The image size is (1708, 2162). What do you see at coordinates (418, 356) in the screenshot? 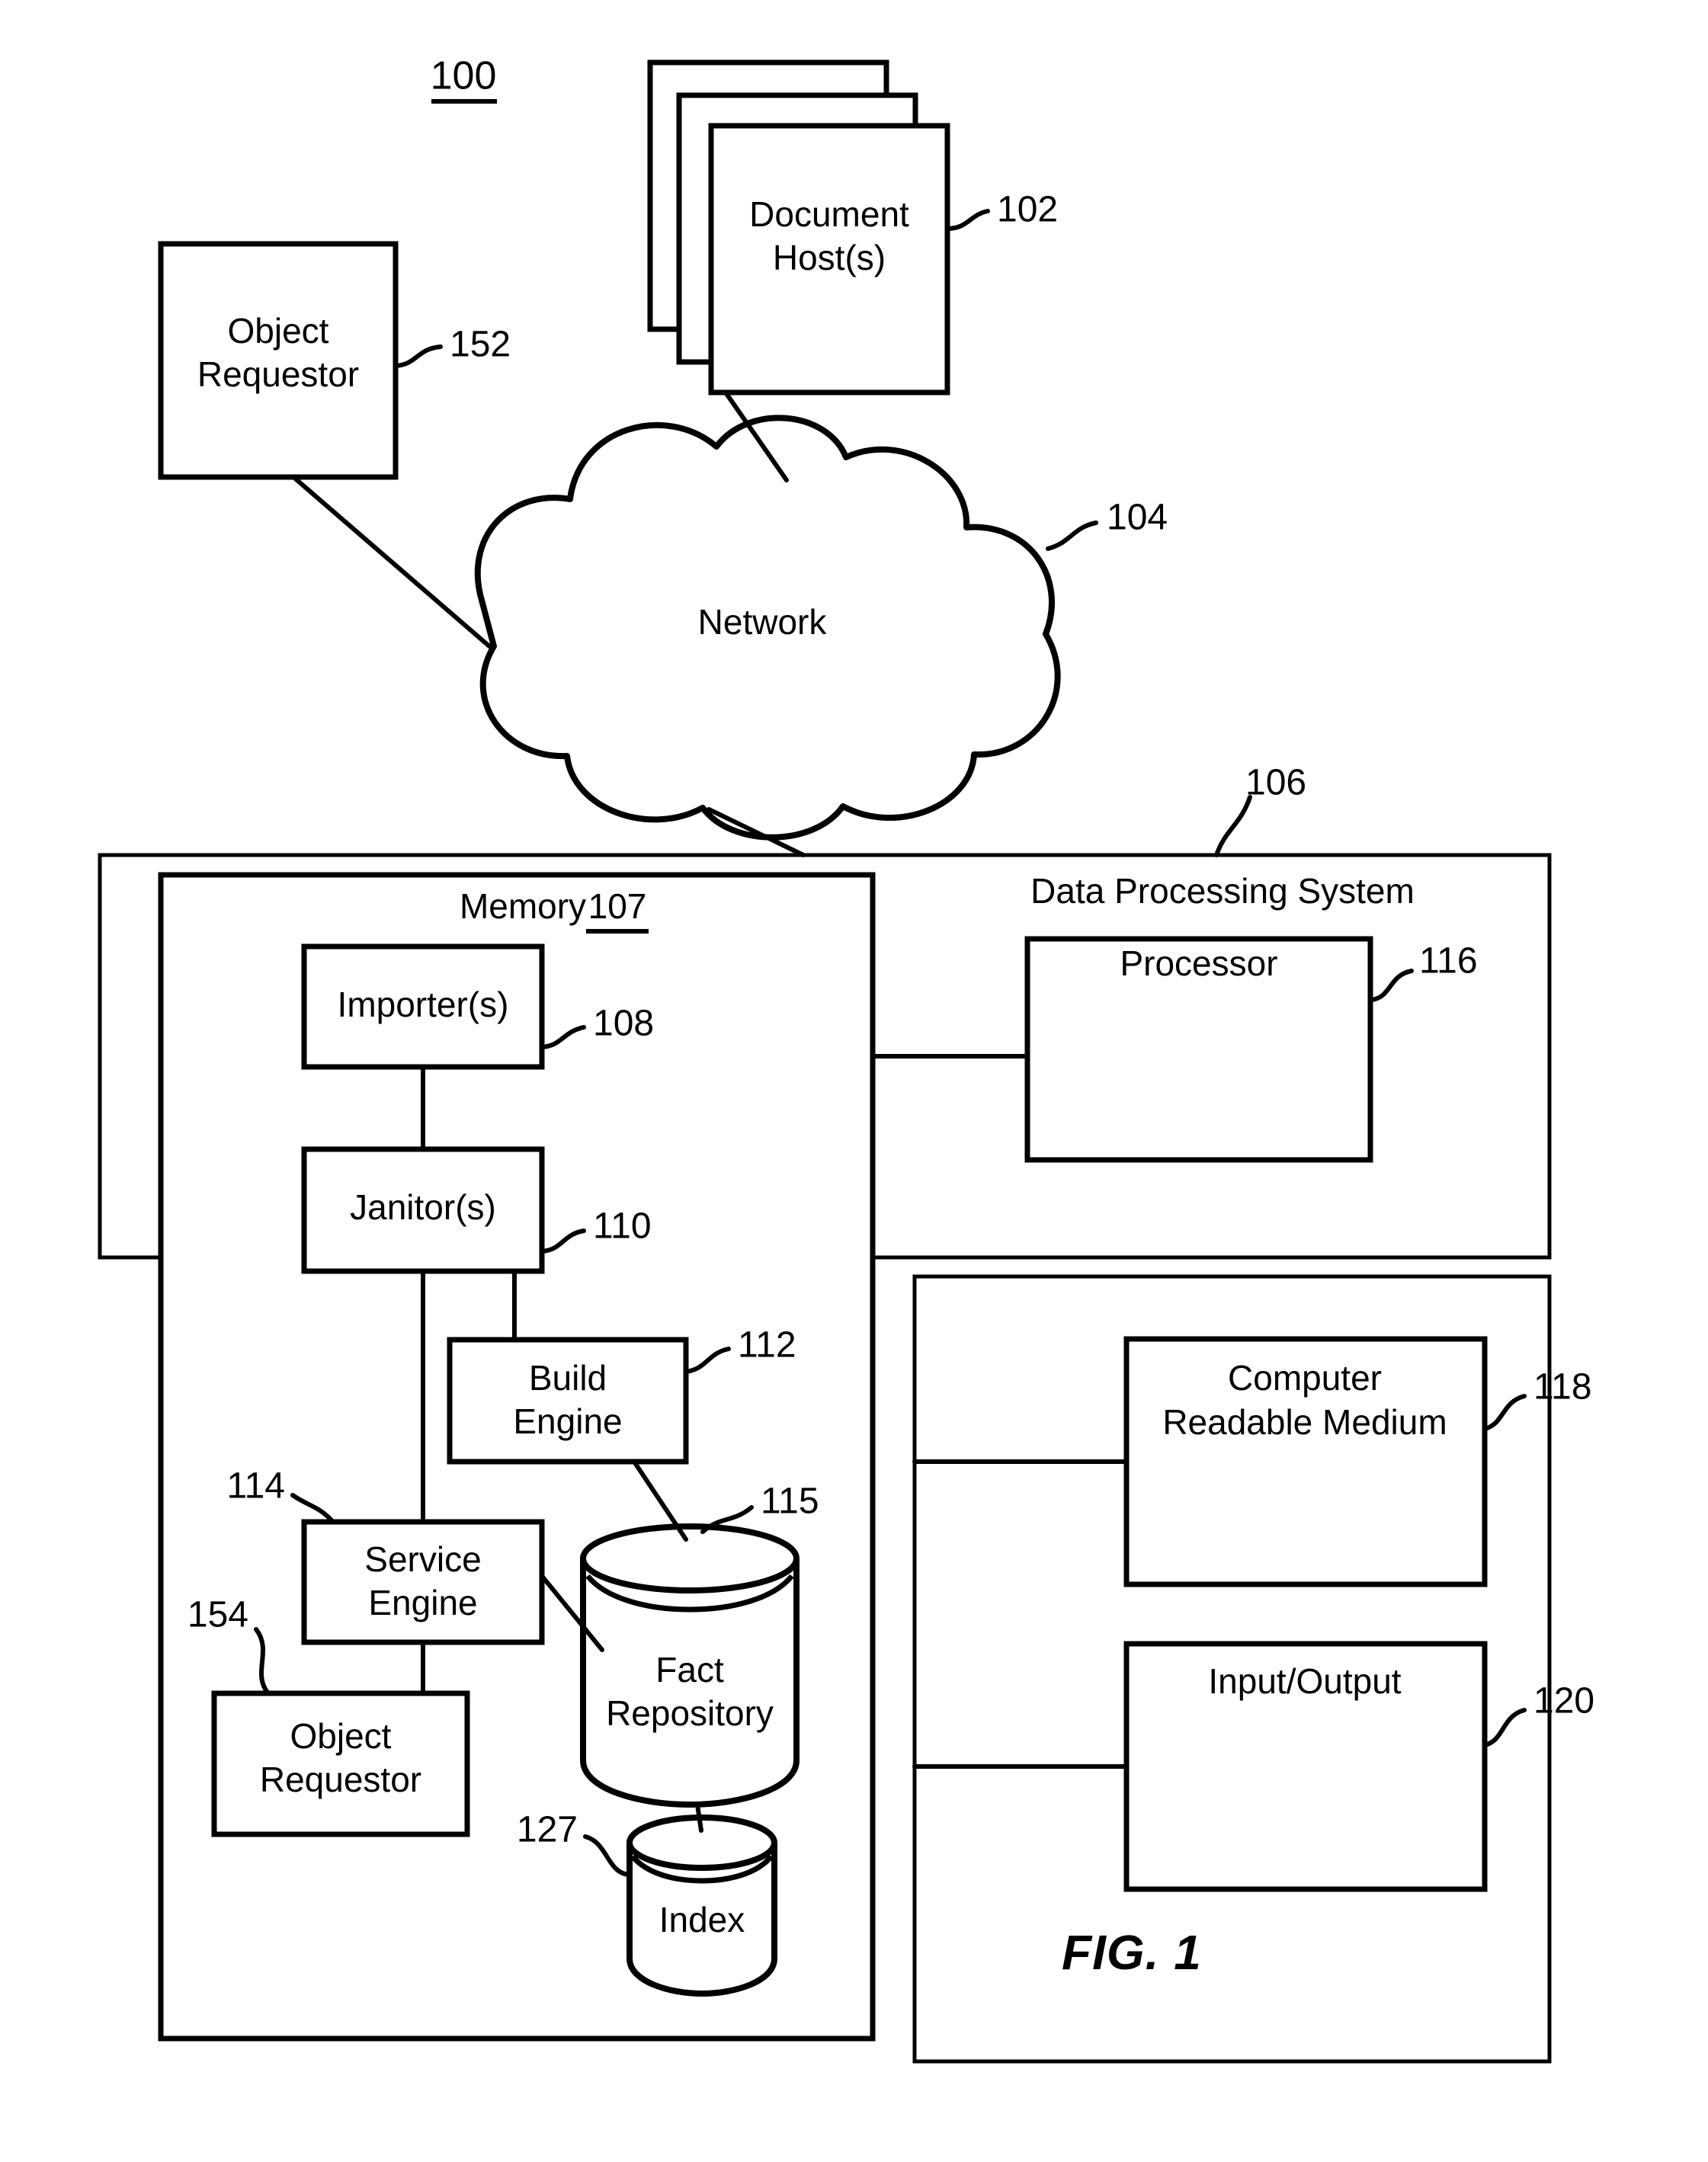
I see `object-requestor-external-leader-line` at bounding box center [418, 356].